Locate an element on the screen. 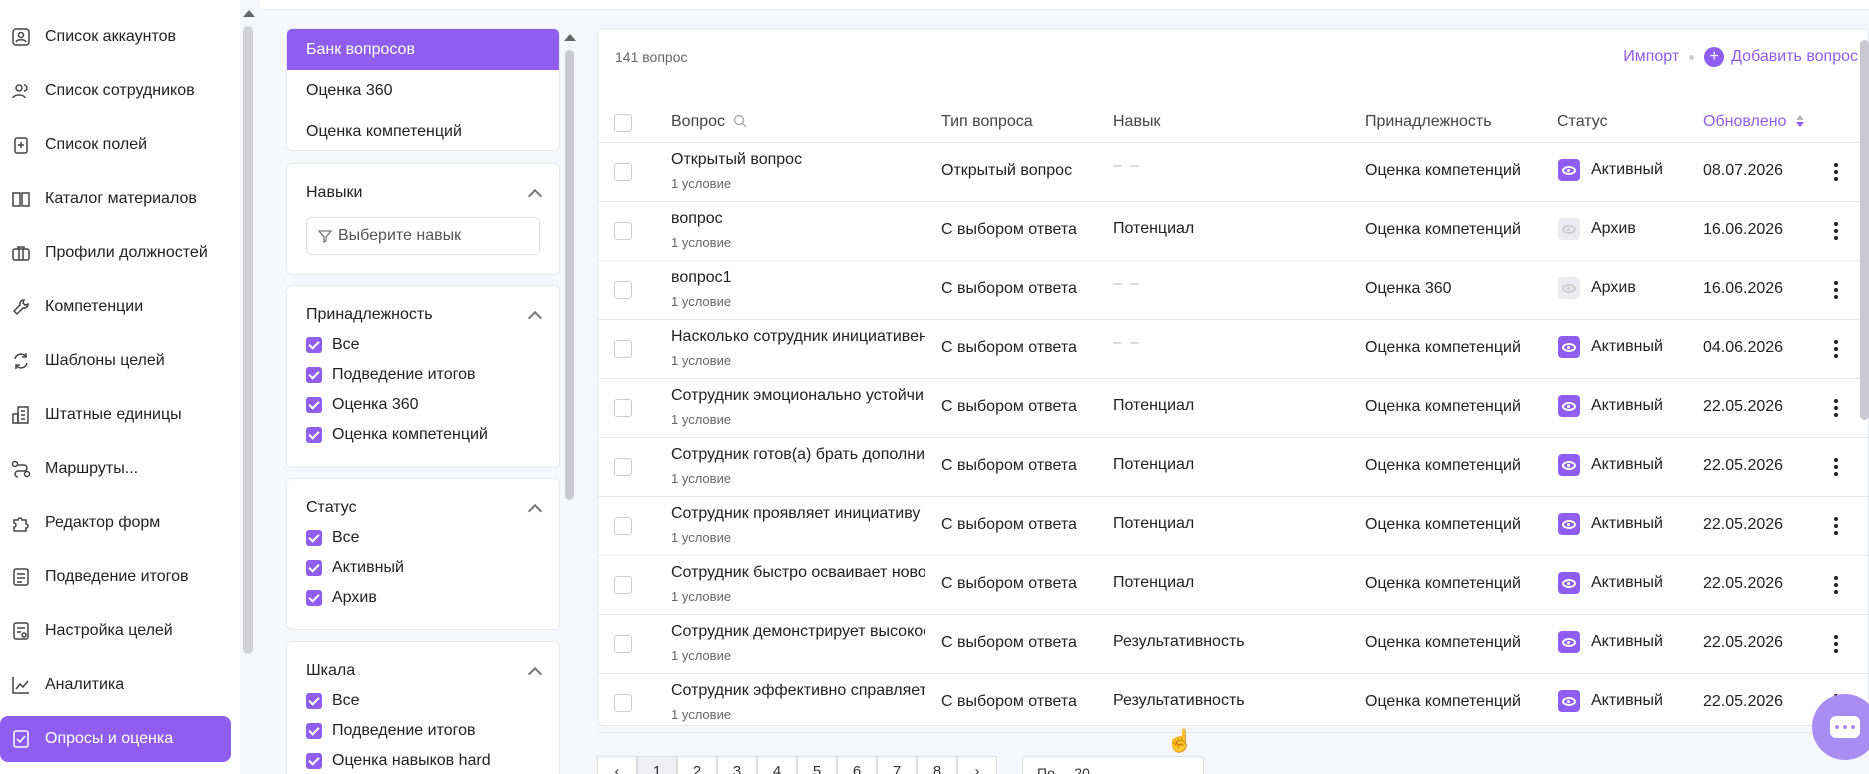 This screenshot has height=774, width=1869. question-text: Сотрудник быстро осваивает новое is located at coordinates (798, 573).